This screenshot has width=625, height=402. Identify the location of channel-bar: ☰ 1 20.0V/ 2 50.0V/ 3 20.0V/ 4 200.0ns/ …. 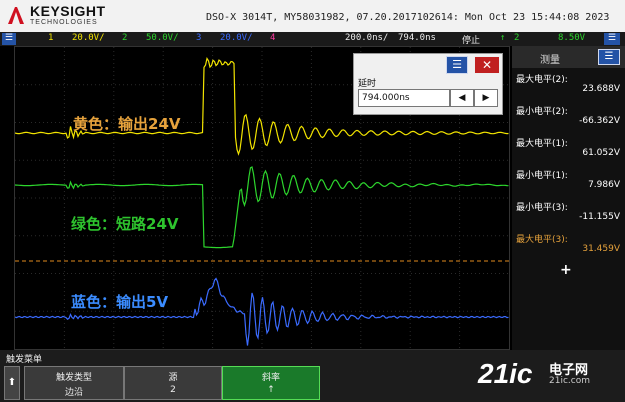
(312, 39).